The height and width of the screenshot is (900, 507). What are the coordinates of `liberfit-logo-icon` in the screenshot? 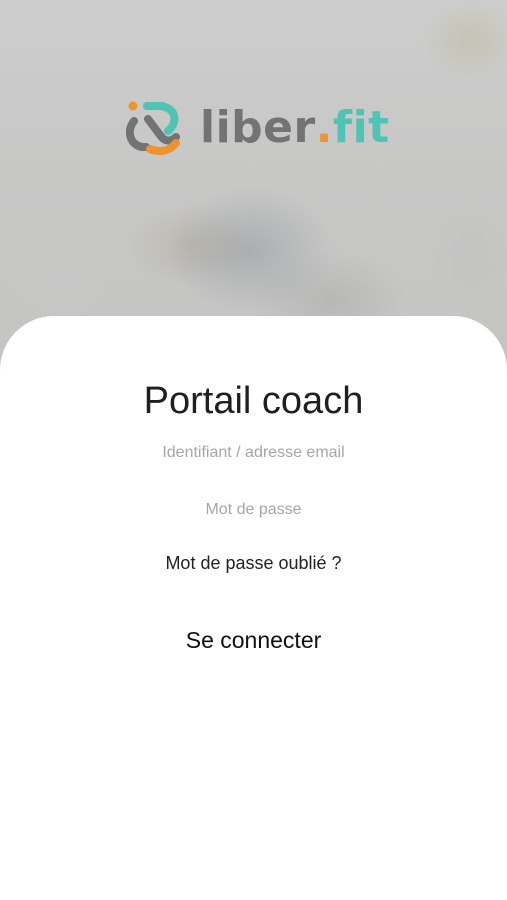 It's located at (153, 128).